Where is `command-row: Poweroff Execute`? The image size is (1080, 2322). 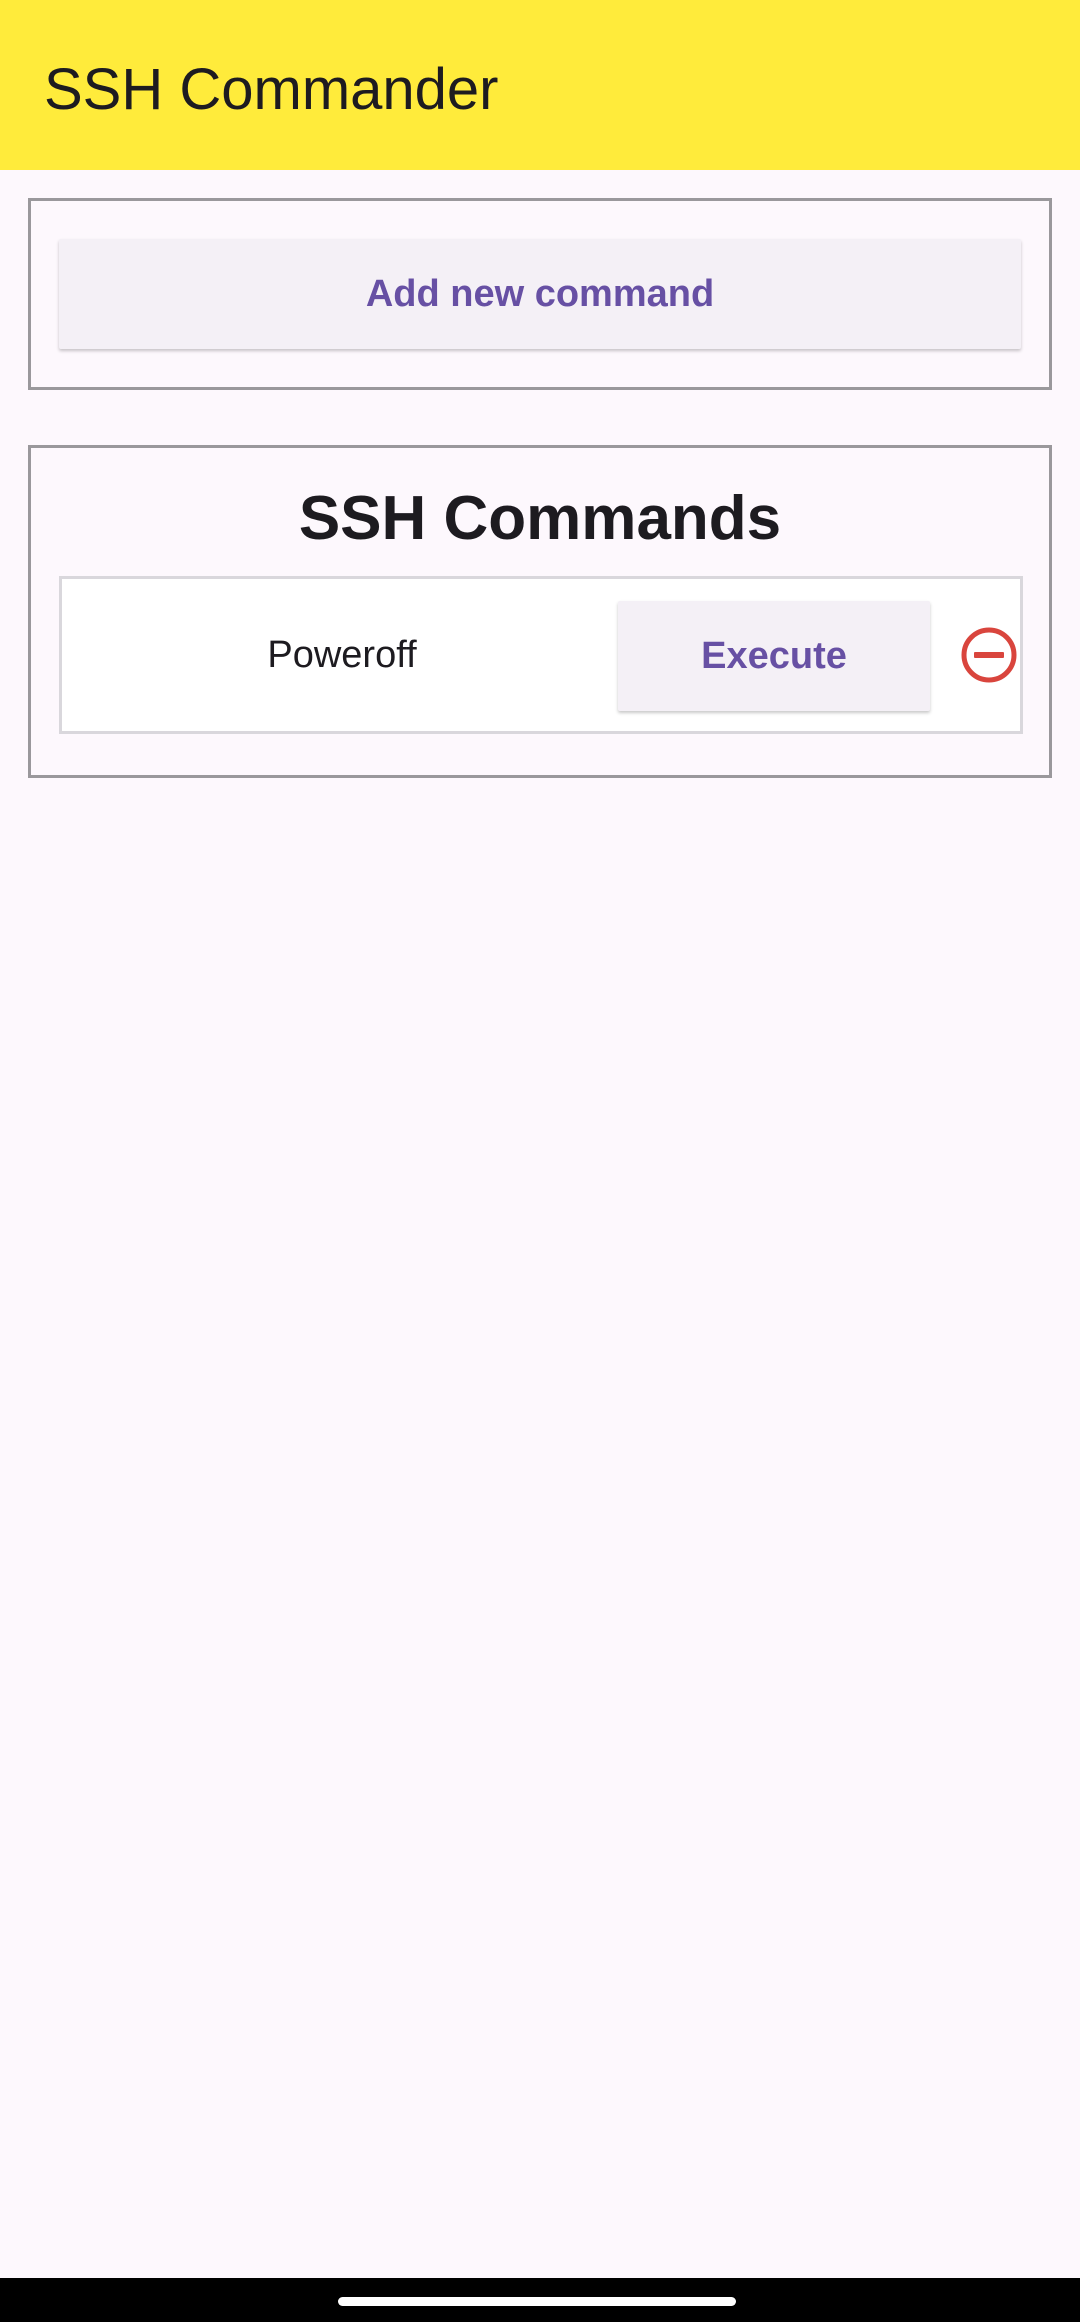
command-row: Poweroff Execute is located at coordinates (541, 655).